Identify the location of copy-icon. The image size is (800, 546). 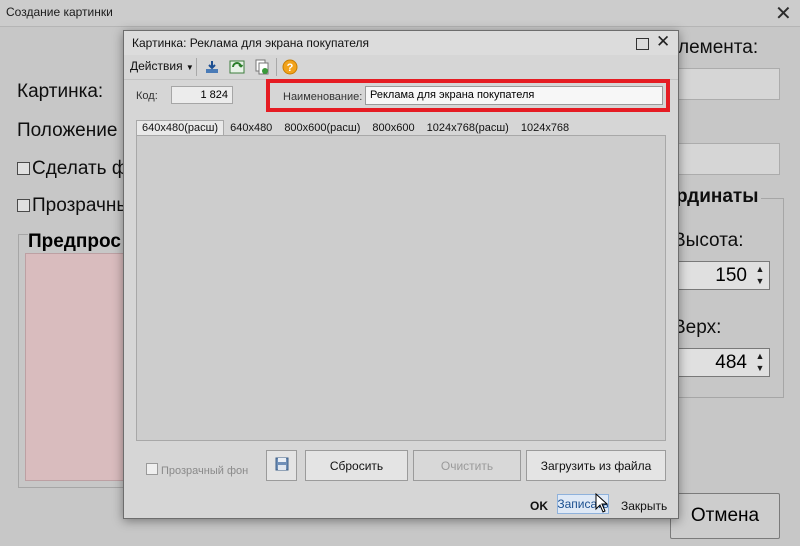
(262, 67).